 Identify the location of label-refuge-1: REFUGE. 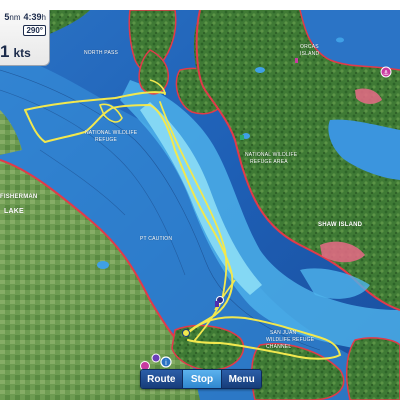
(106, 140).